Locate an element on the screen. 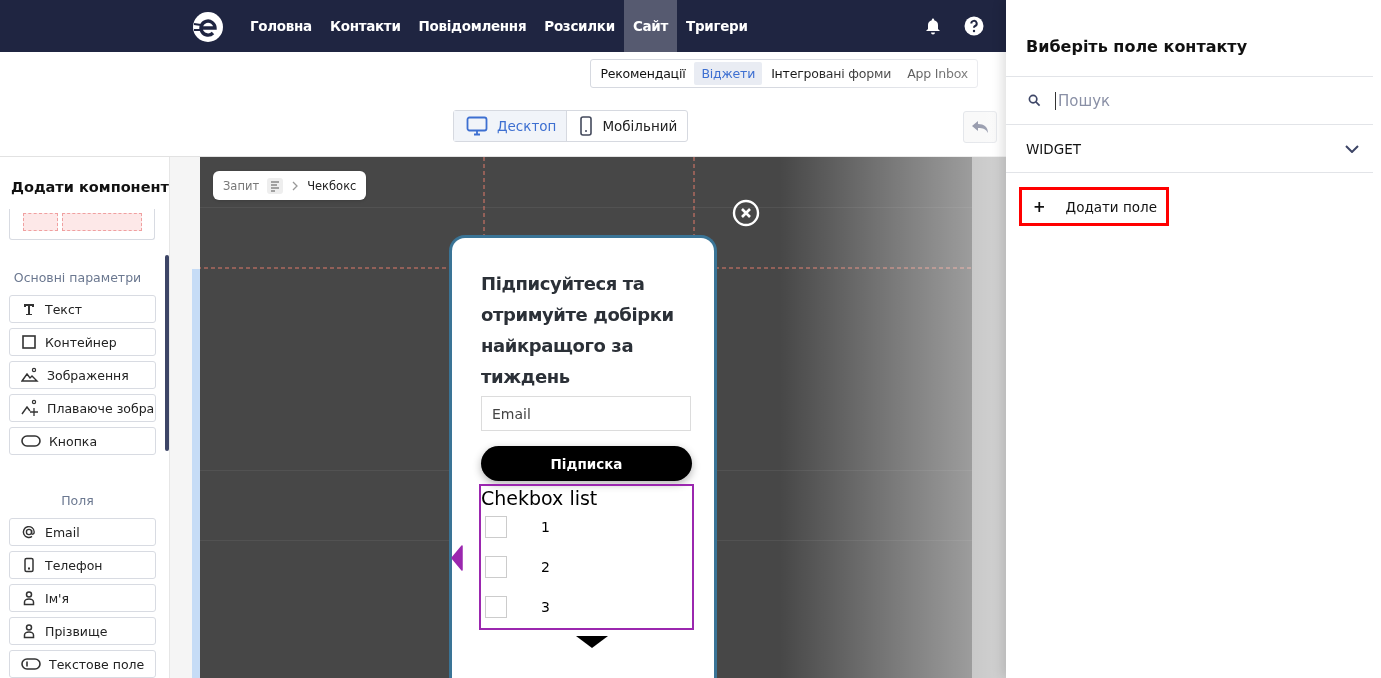  section-heading: Поля is located at coordinates (77, 500).